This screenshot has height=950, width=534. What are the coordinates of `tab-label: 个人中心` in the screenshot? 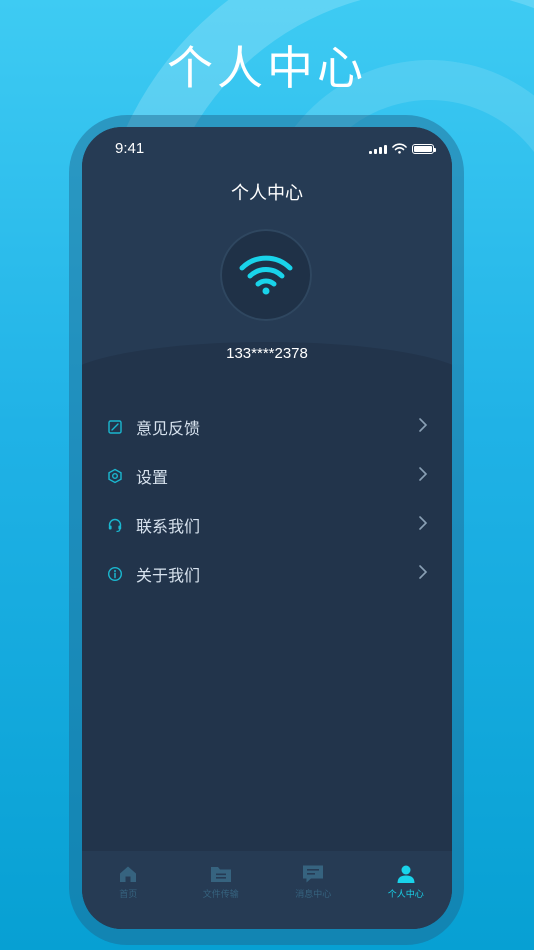 It's located at (405, 895).